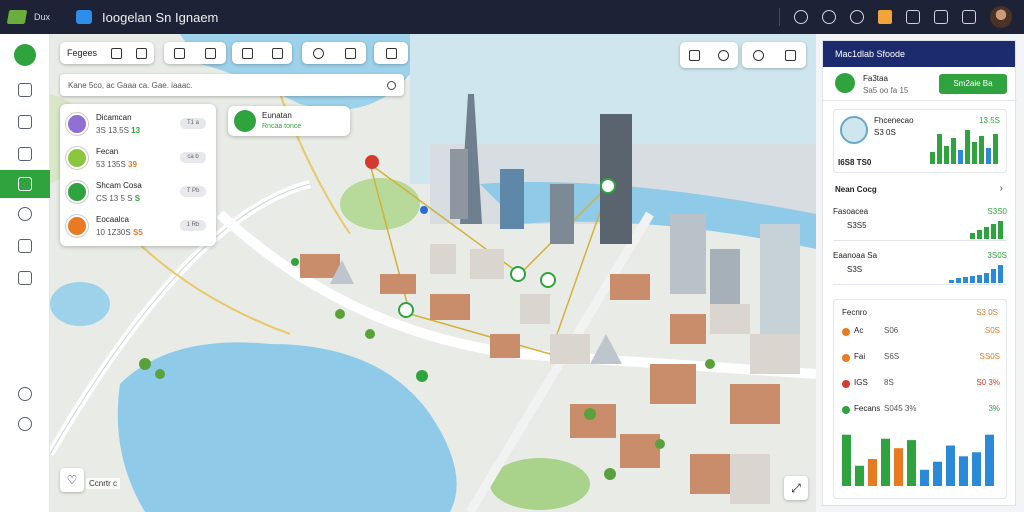 This screenshot has height=512, width=1024. What do you see at coordinates (997, 255) in the screenshot?
I see `metric-value: 3S0S` at bounding box center [997, 255].